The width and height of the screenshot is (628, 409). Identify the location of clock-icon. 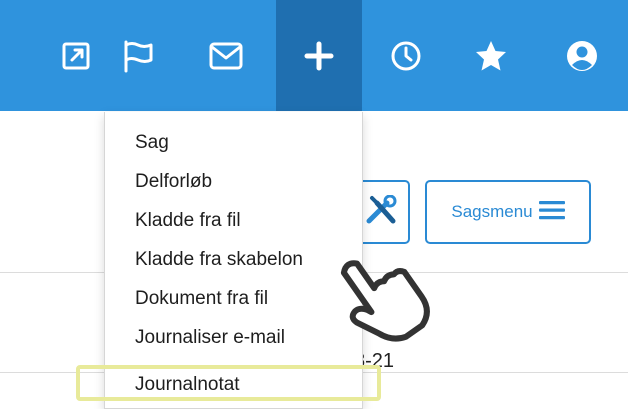
(406, 56).